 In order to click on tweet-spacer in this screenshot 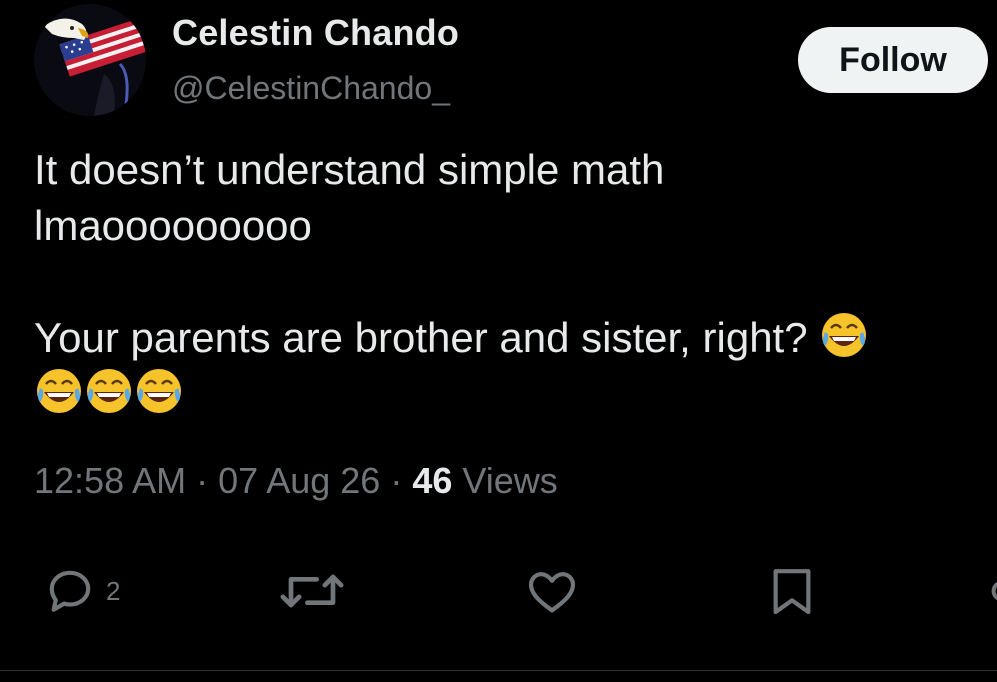, I will do `click(511, 282)`.